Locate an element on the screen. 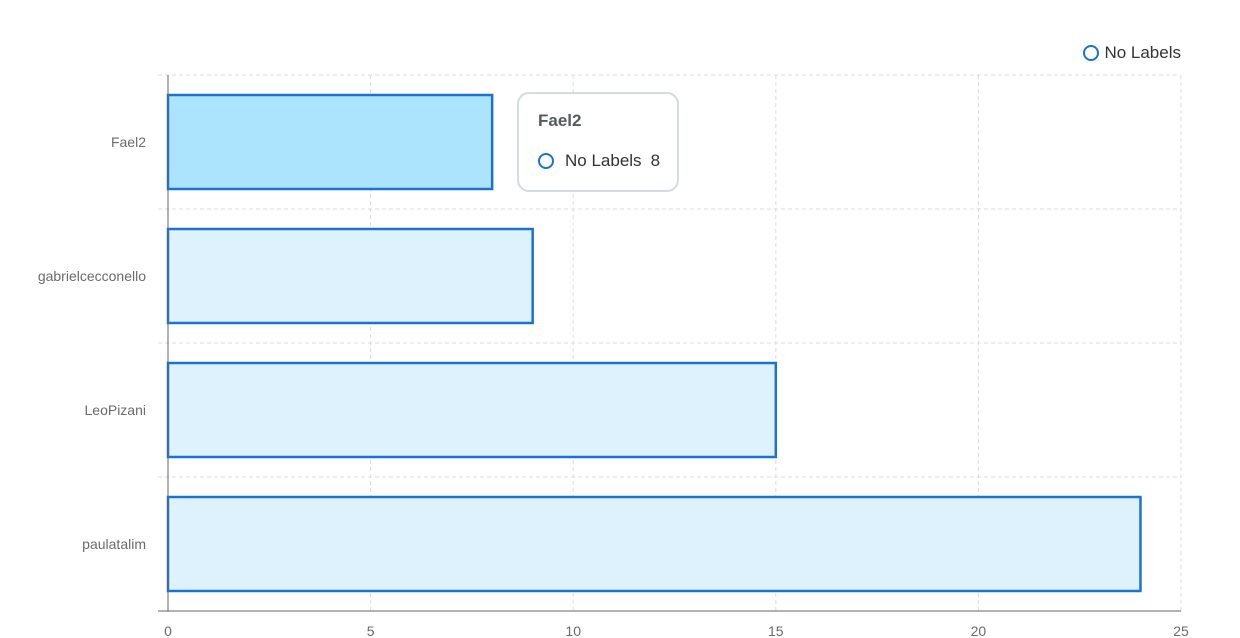  x-tick-label: 10 is located at coordinates (573, 630).